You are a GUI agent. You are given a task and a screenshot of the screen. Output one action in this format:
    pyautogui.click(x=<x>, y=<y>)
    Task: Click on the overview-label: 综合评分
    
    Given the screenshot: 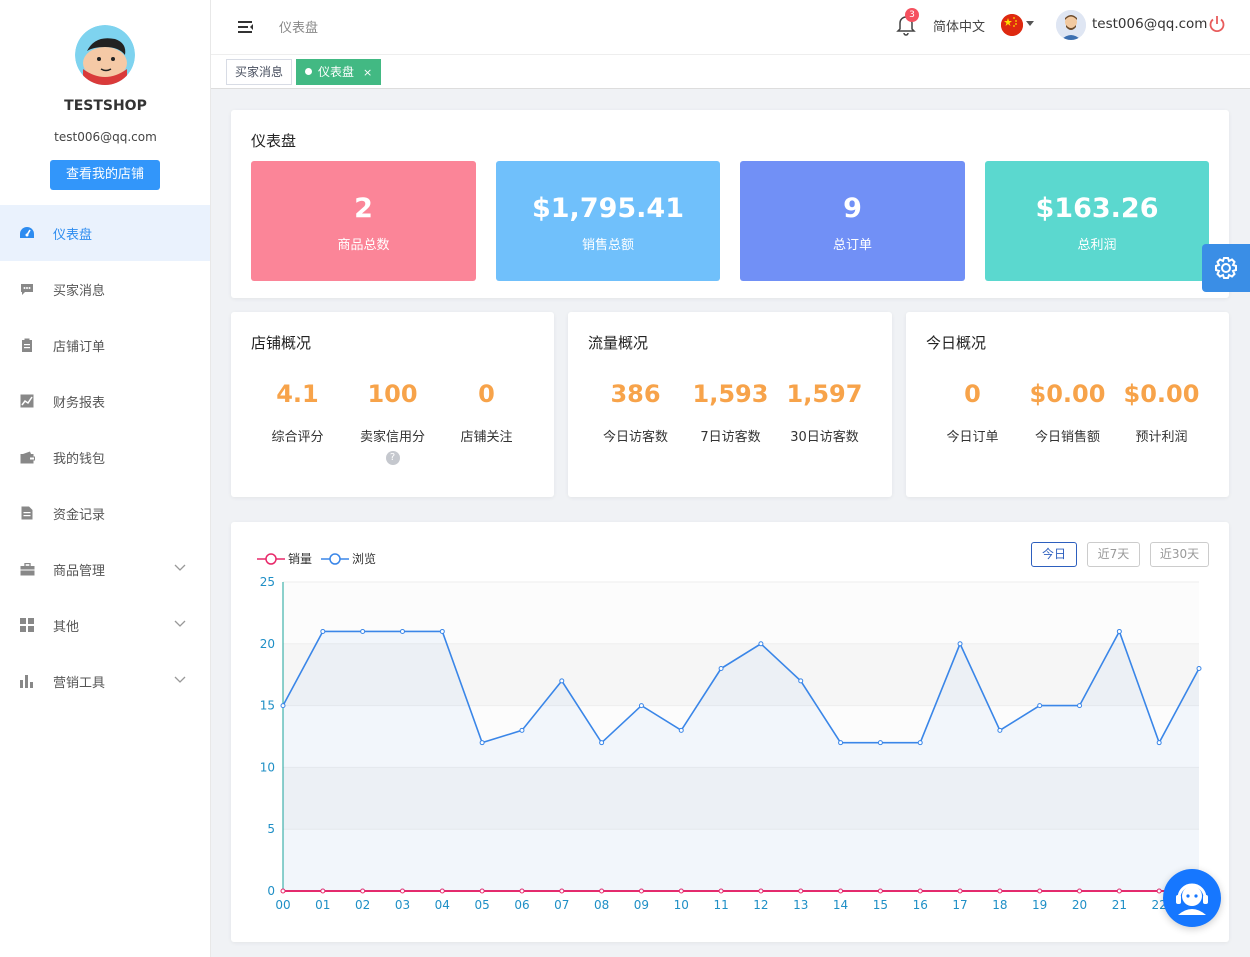 What is the action you would take?
    pyautogui.click(x=297, y=437)
    